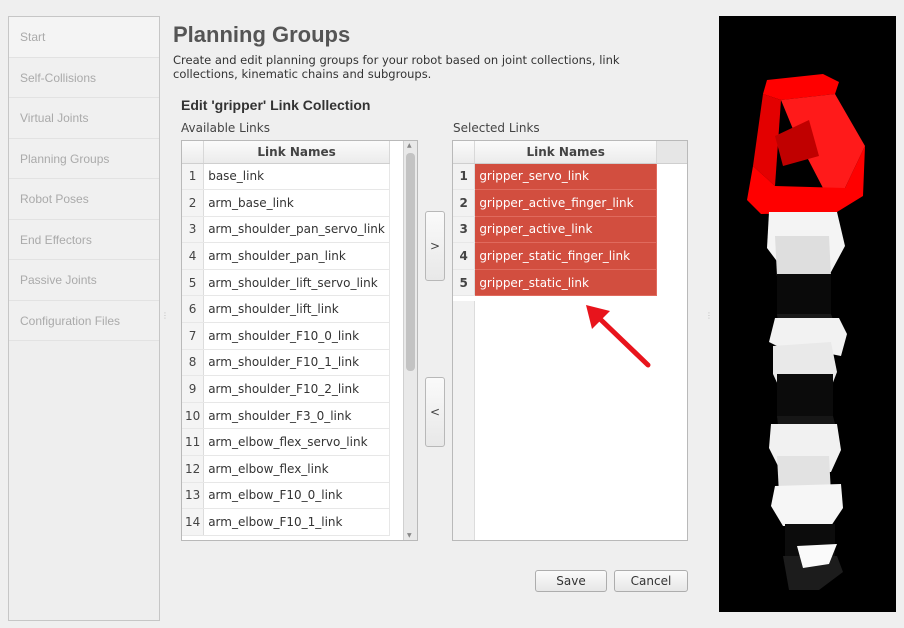 This screenshot has height=628, width=904. Describe the element at coordinates (296, 177) in the screenshot. I see `link-name-cell: base_link` at that location.